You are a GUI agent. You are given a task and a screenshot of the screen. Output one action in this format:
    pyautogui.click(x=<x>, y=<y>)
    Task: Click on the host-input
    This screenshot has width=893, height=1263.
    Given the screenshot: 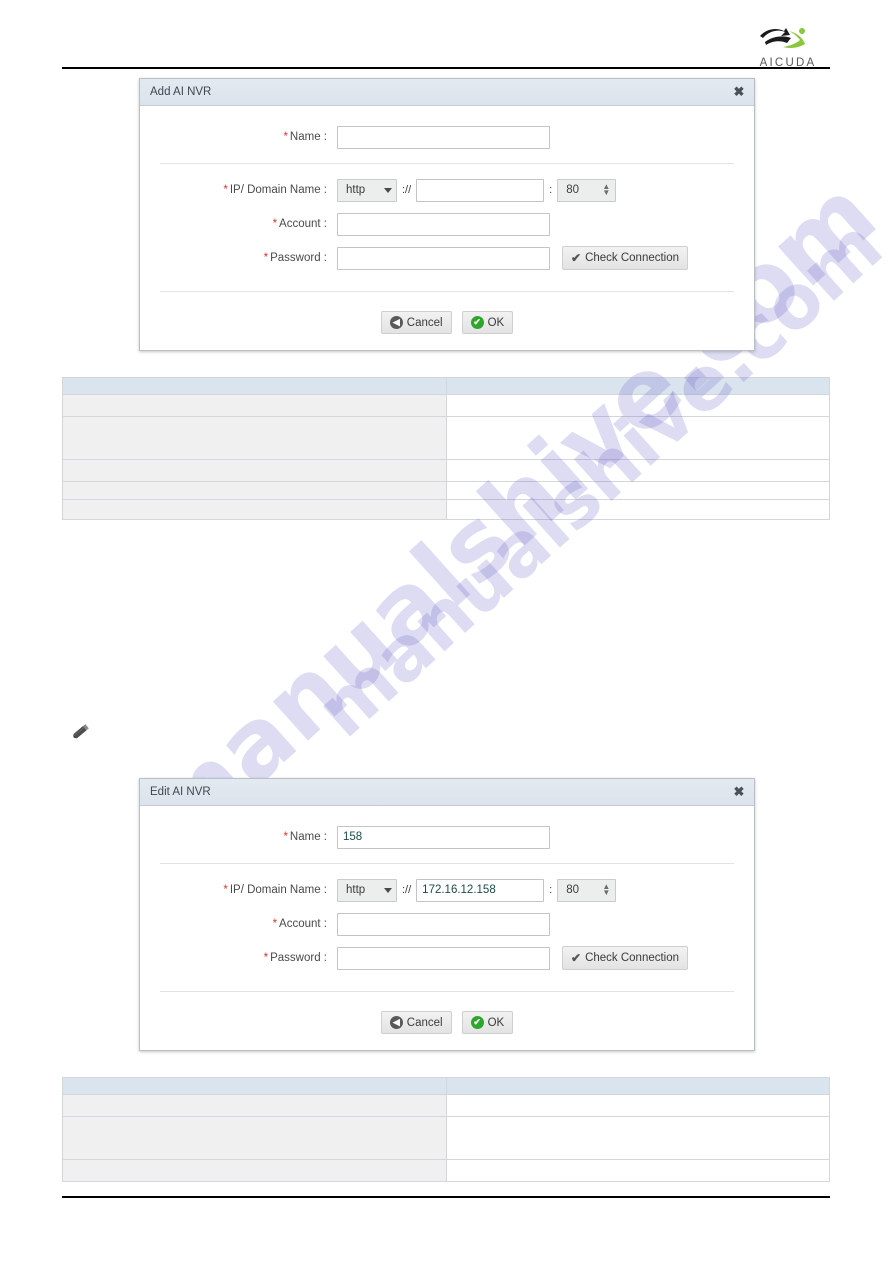 What is the action you would take?
    pyautogui.click(x=480, y=190)
    